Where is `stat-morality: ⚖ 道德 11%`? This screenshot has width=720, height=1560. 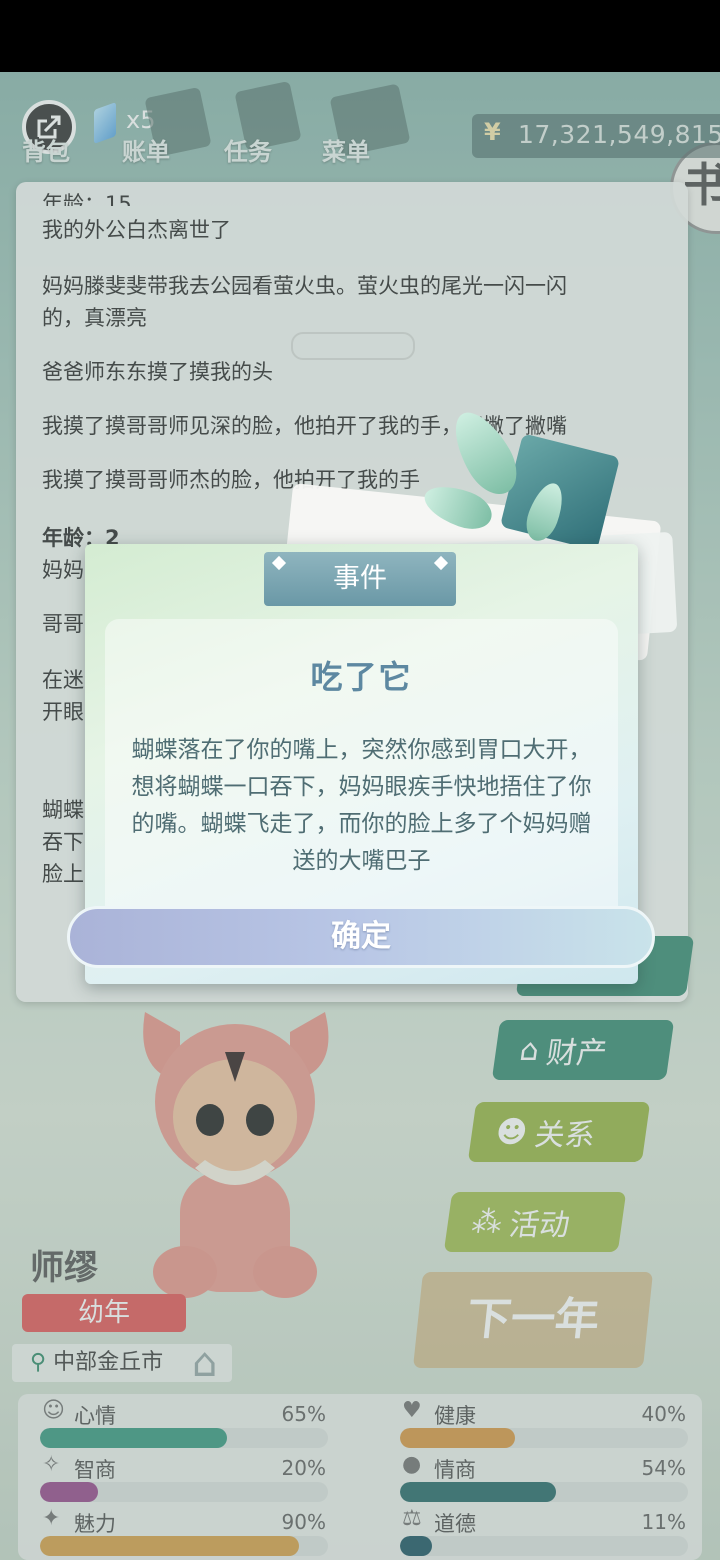 stat-morality: ⚖ 道德 11% is located at coordinates (543, 1532).